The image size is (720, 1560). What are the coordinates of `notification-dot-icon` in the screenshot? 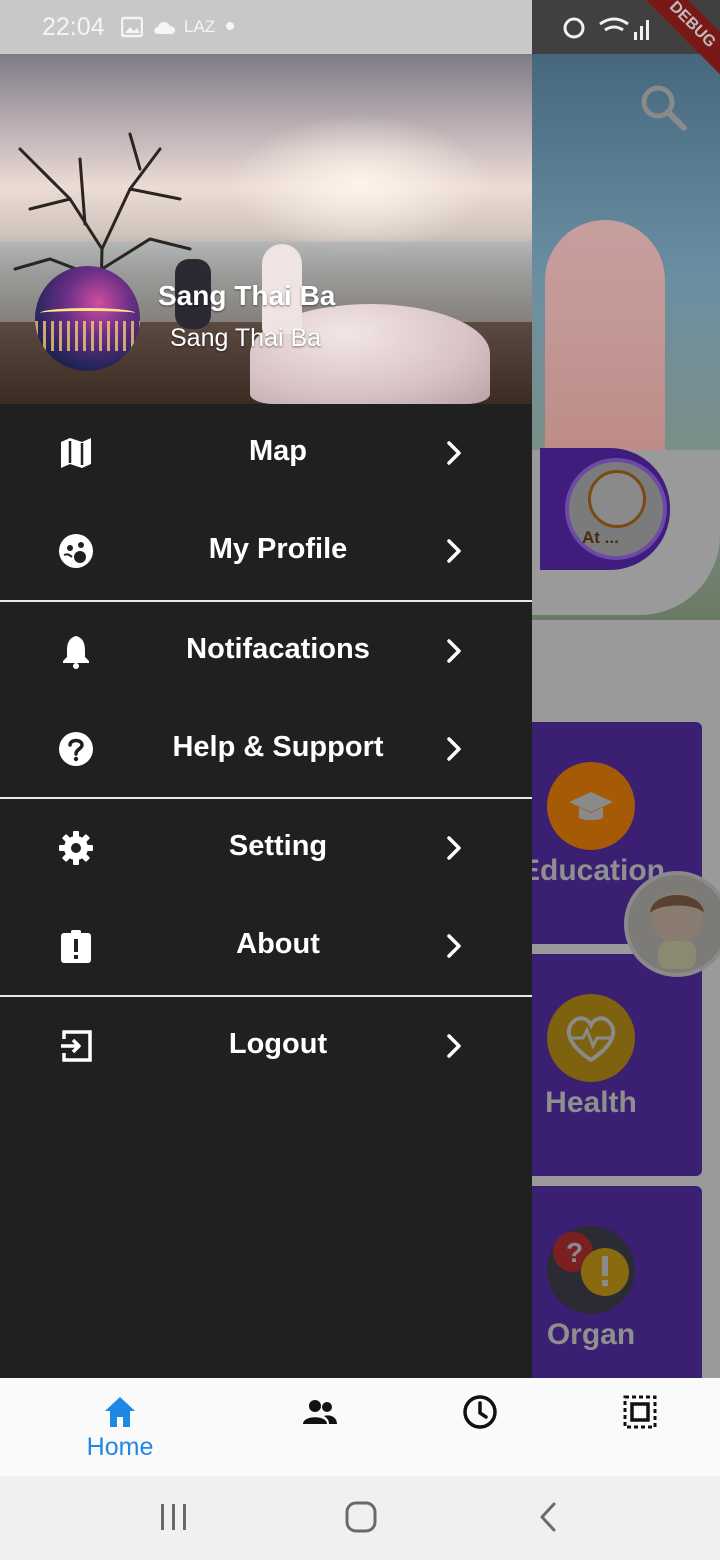 It's located at (230, 26).